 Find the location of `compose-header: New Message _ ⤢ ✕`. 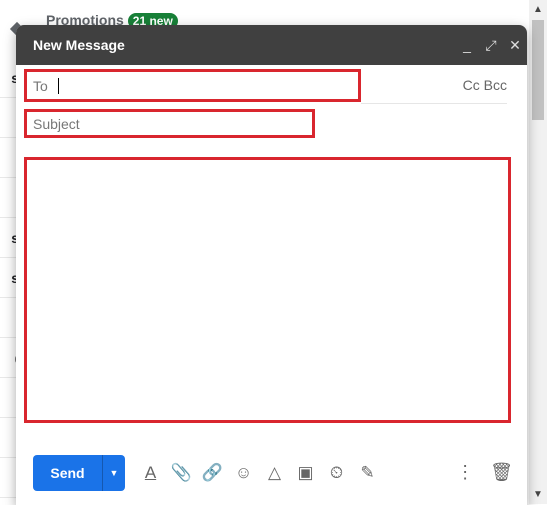

compose-header: New Message _ ⤢ ✕ is located at coordinates (271, 45).